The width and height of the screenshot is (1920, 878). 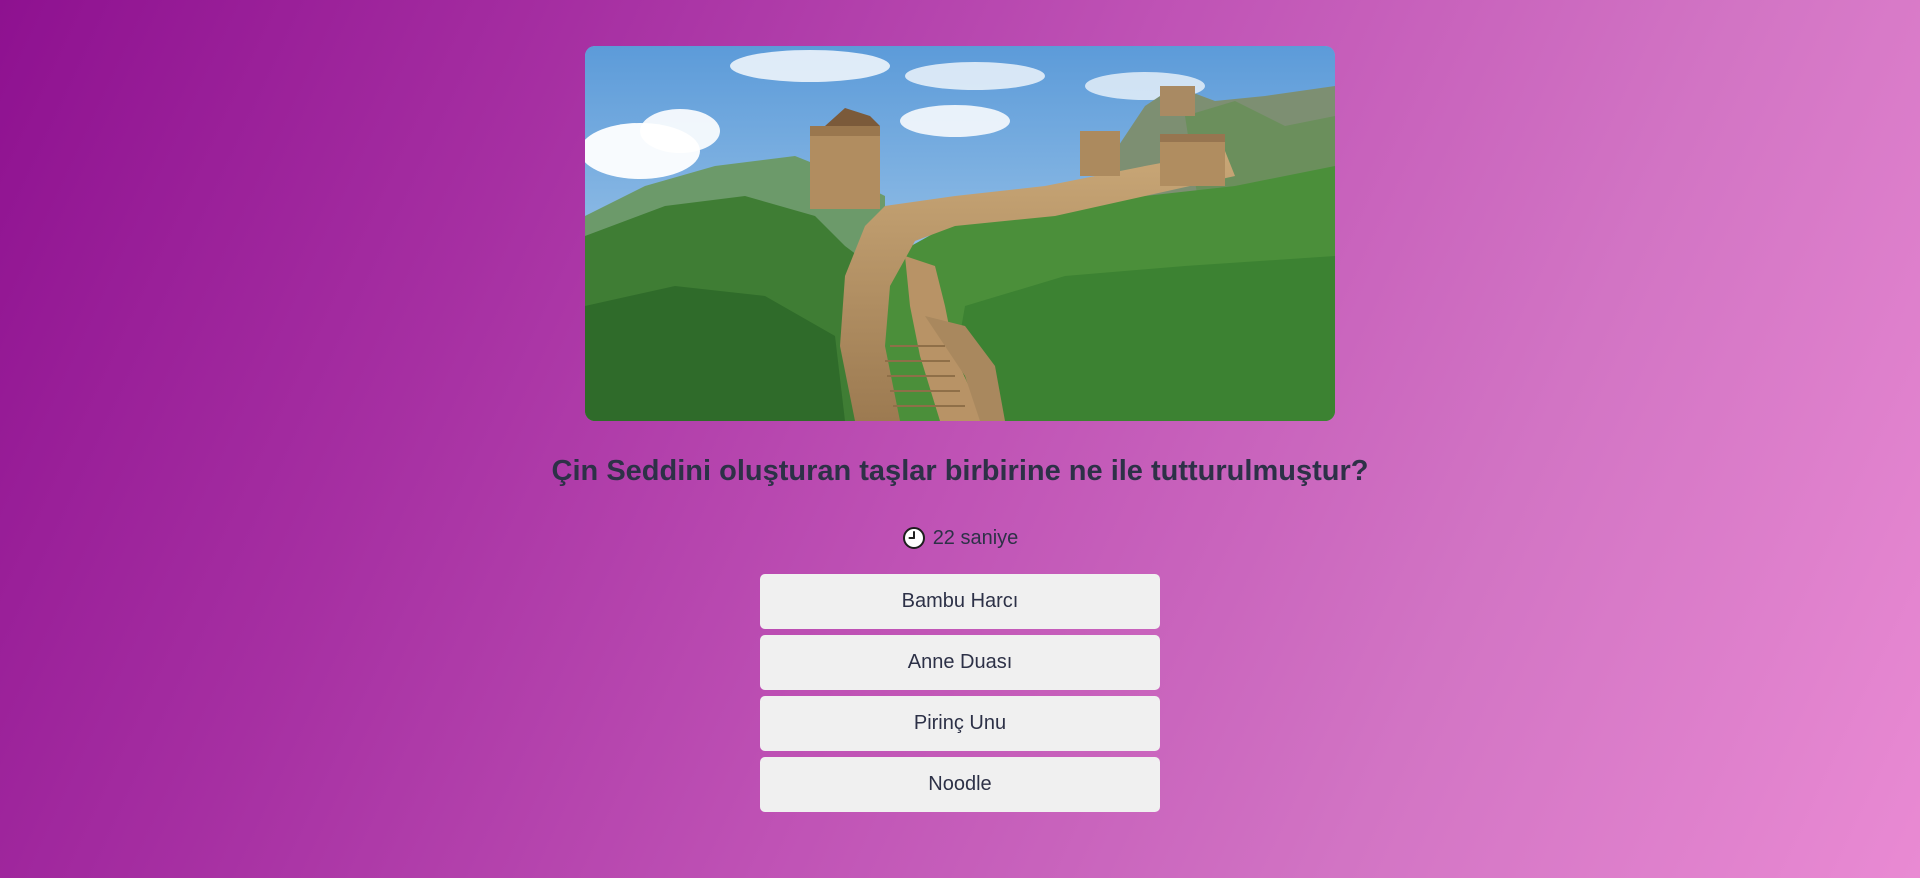 What do you see at coordinates (914, 538) in the screenshot?
I see `clock-icon` at bounding box center [914, 538].